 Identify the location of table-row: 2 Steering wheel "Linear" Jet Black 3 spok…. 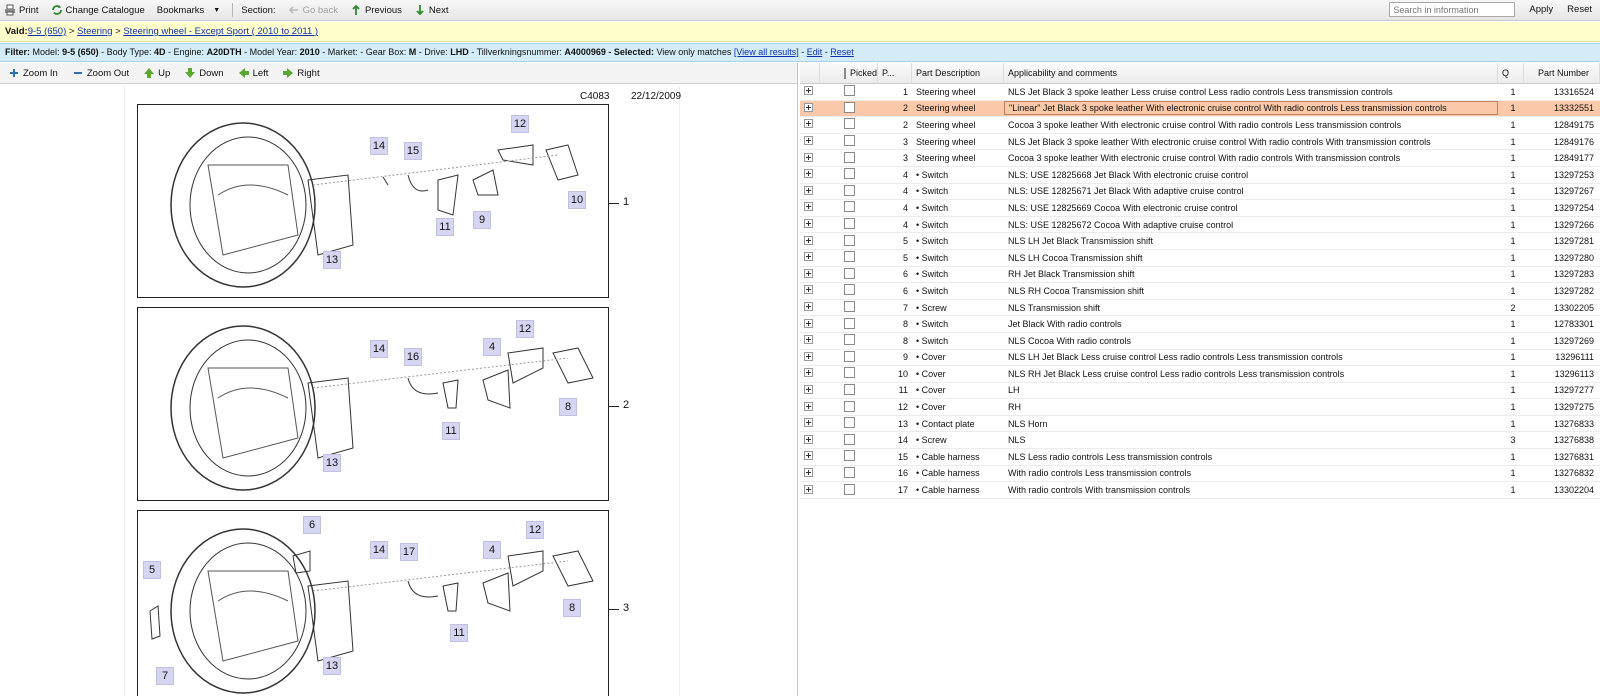
(1200, 109).